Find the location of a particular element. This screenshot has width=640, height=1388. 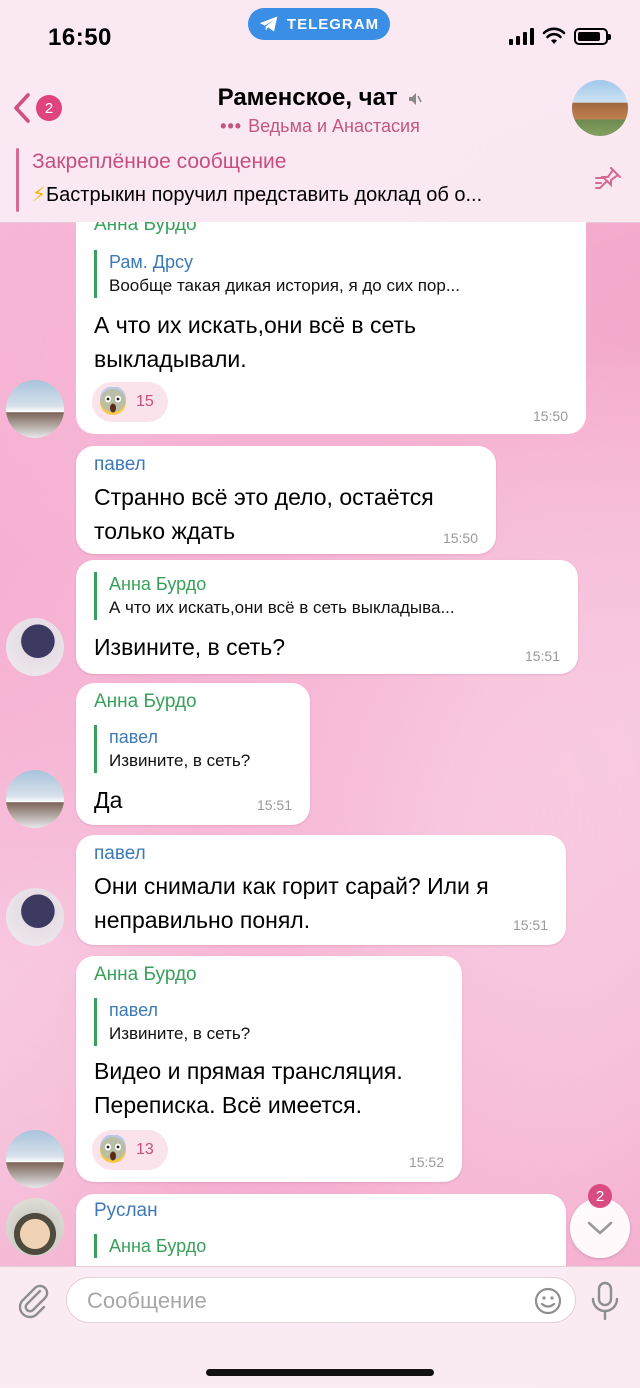

pinned-indicator is located at coordinates (17, 180).